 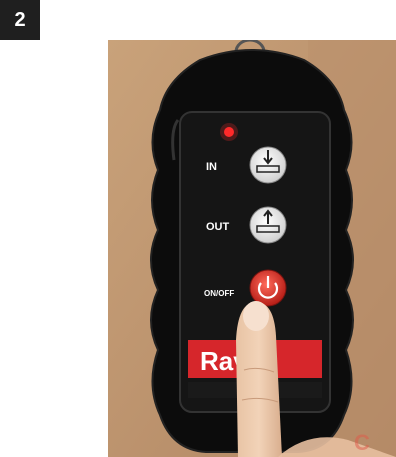 I want to click on step-number-badge: 2, so click(x=20, y=20).